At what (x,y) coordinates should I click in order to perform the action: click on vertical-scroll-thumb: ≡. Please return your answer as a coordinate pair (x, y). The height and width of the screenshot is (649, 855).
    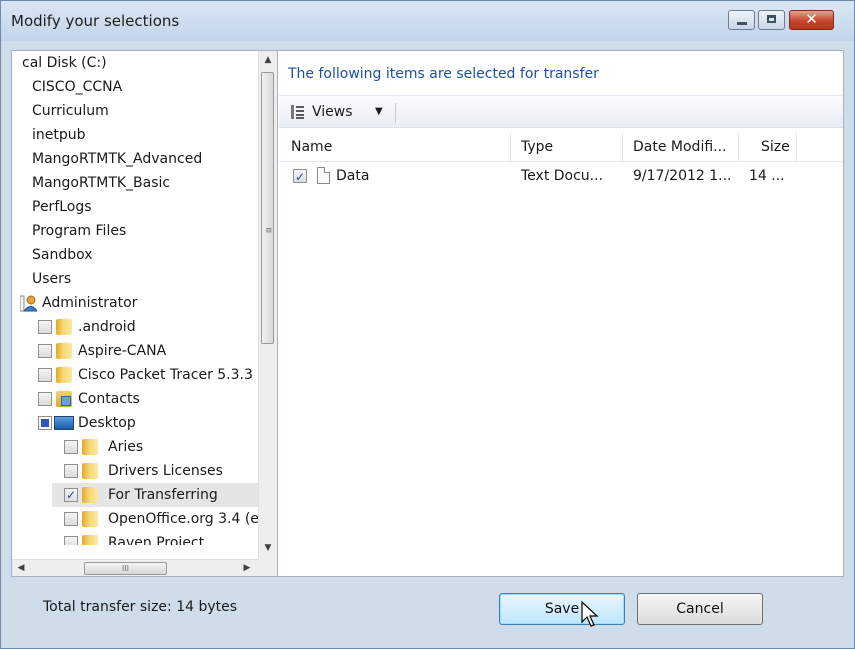
    Looking at the image, I should click on (267, 208).